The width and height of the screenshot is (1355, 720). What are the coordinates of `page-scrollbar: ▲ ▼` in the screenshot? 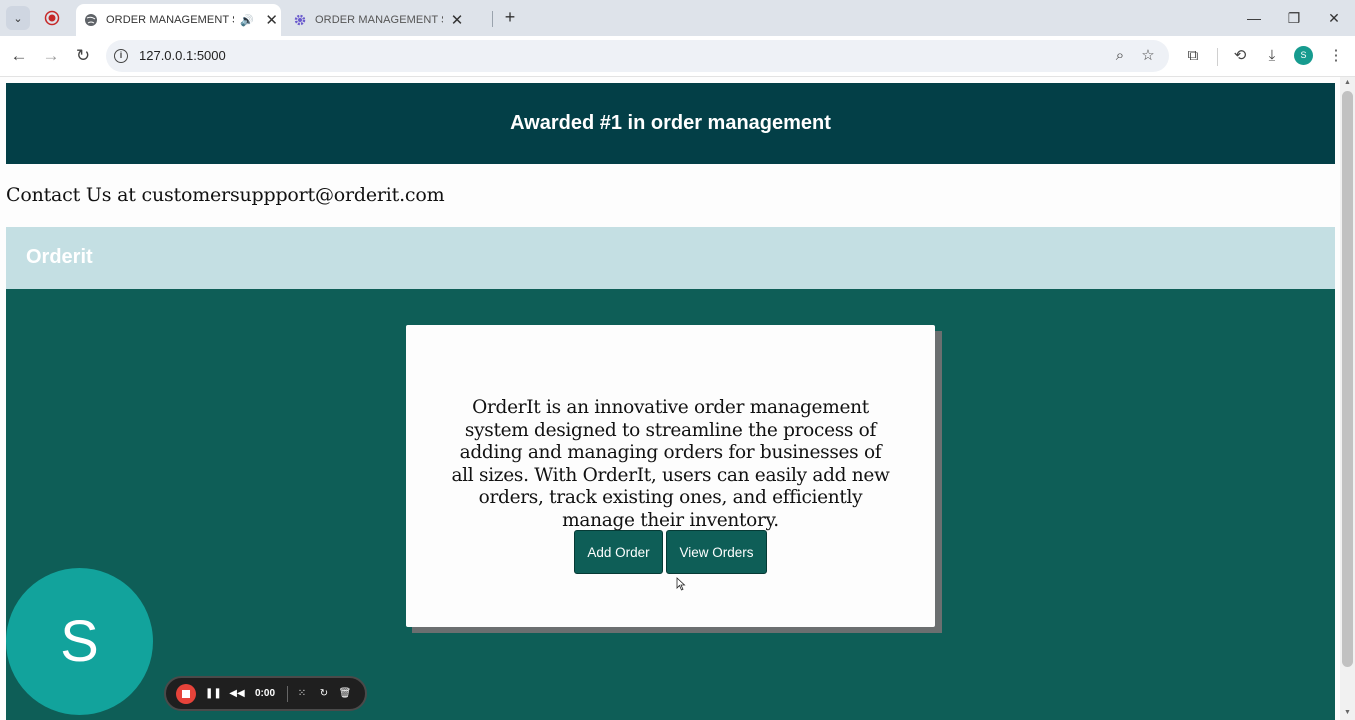 It's located at (1347, 398).